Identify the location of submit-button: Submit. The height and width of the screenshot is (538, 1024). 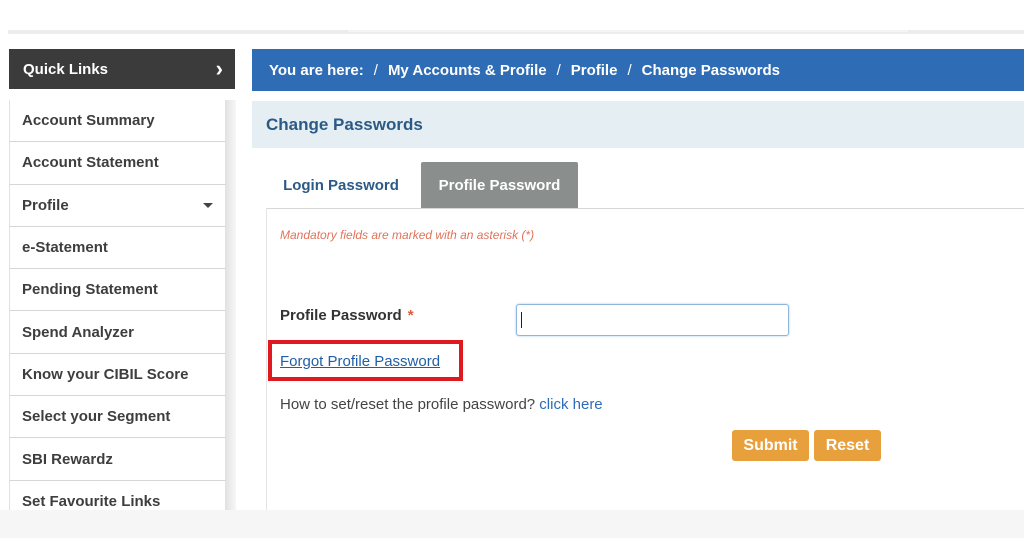
(770, 445).